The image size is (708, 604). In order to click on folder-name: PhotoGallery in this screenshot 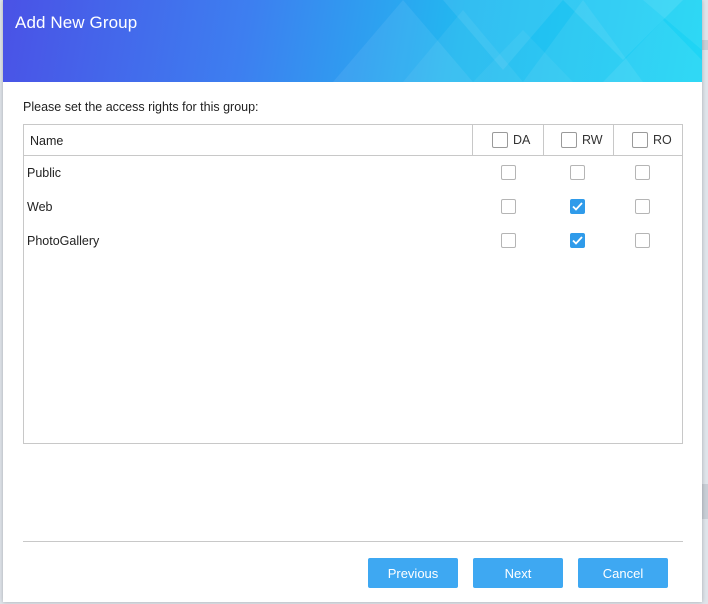, I will do `click(63, 241)`.